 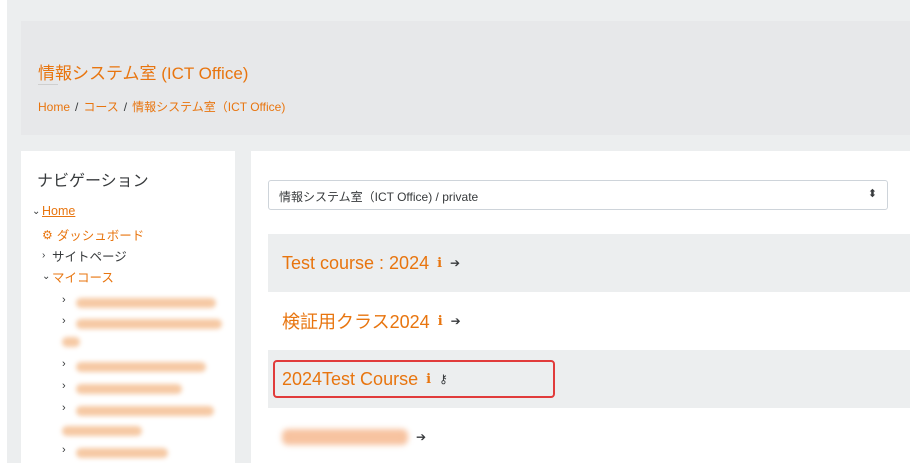 I want to click on breadcrumb-category: 情報システム室（ICT Office), so click(x=208, y=107).